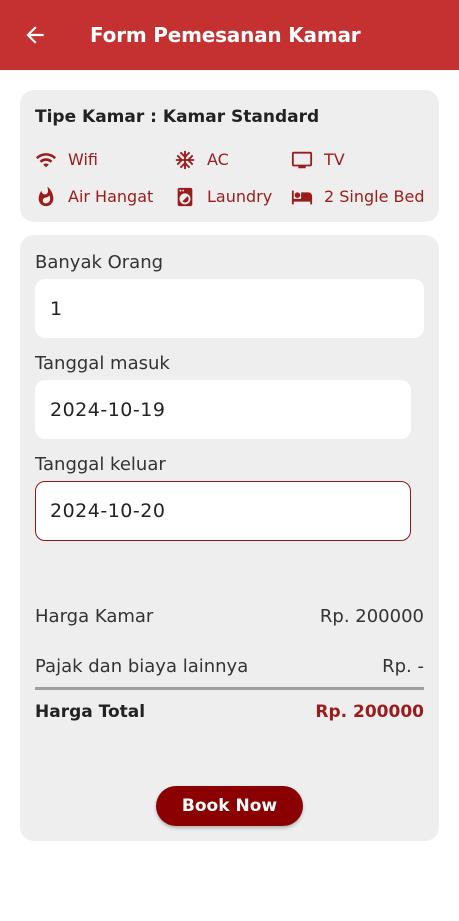 This screenshot has width=459, height=921. I want to click on snowflake-icon, so click(185, 160).